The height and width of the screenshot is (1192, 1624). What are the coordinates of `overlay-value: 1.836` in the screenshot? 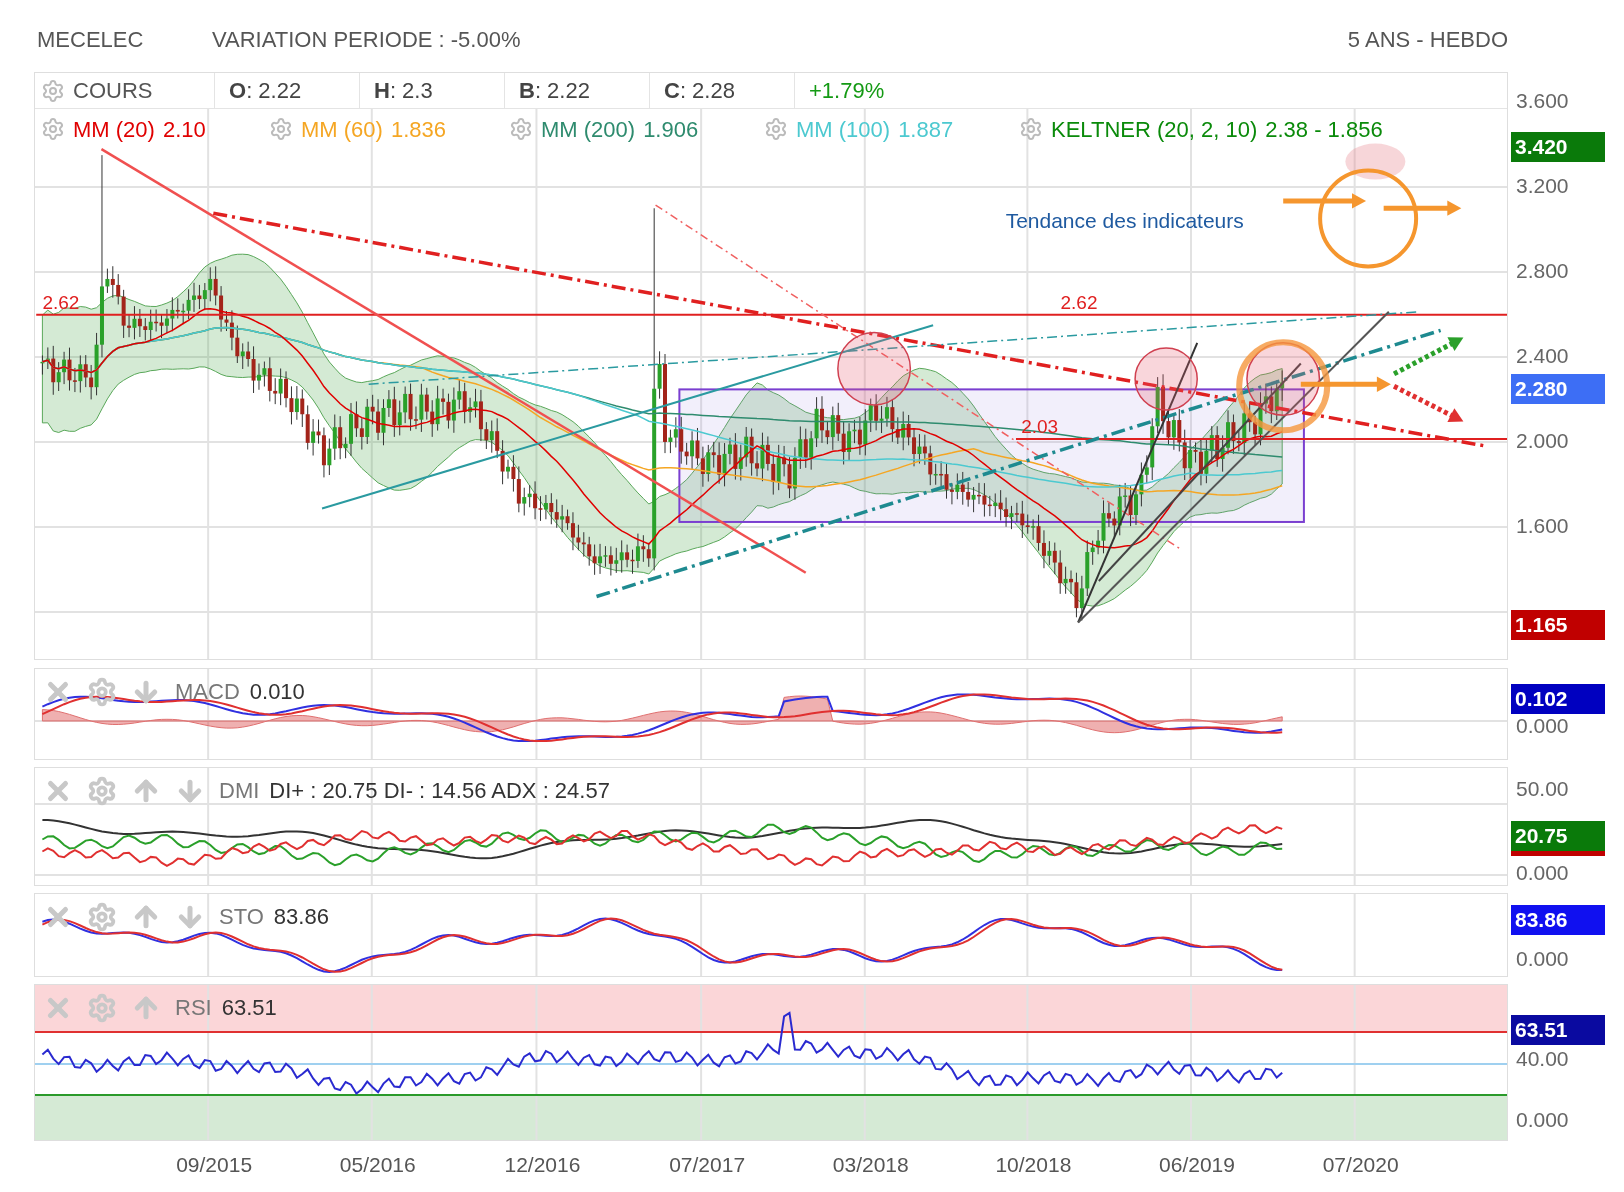 It's located at (418, 129).